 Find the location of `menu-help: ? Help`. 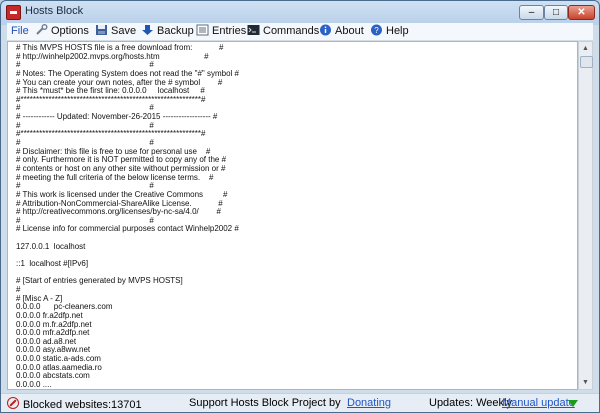

menu-help: ? Help is located at coordinates (389, 31).